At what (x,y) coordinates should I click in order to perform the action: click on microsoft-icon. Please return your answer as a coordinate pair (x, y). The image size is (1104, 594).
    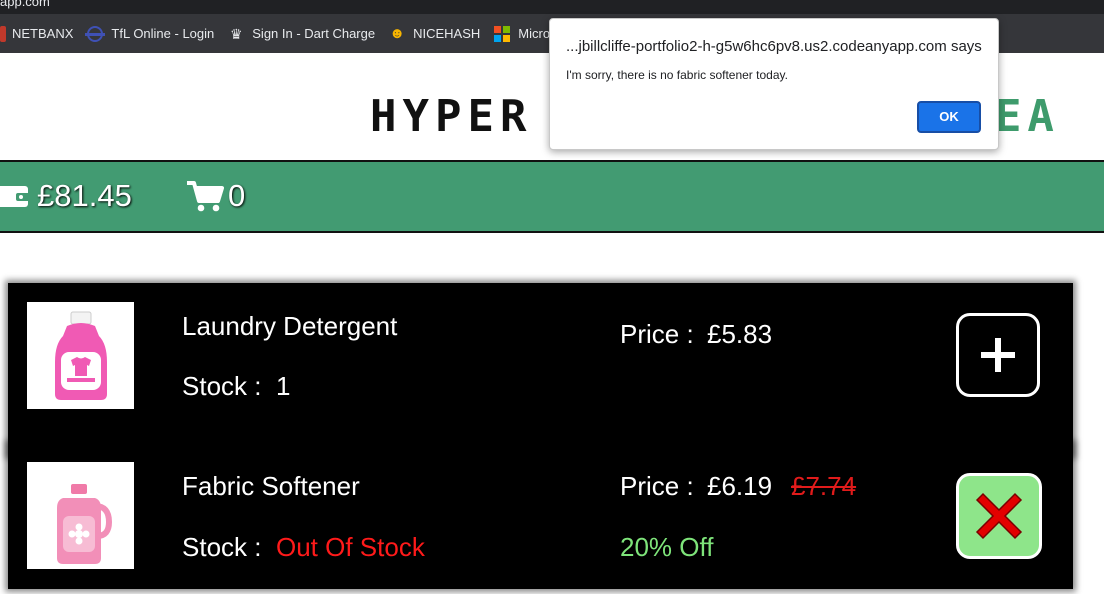
    Looking at the image, I should click on (502, 33).